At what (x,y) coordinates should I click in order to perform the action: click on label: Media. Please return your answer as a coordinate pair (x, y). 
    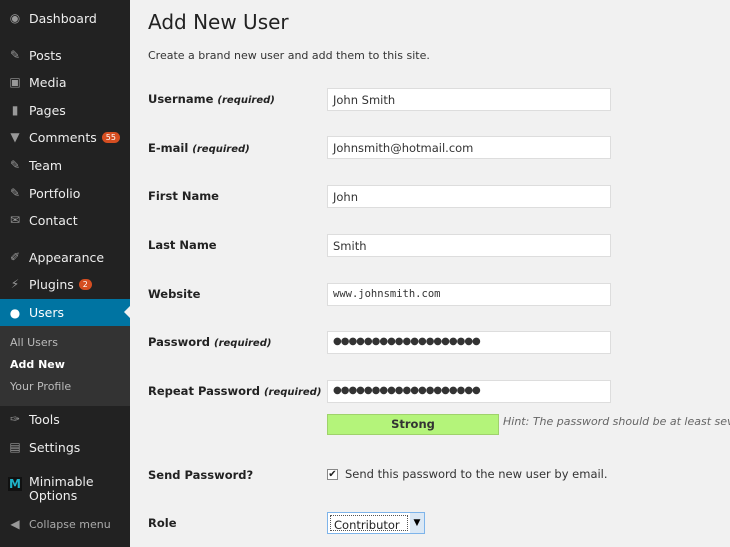
    Looking at the image, I should click on (48, 82).